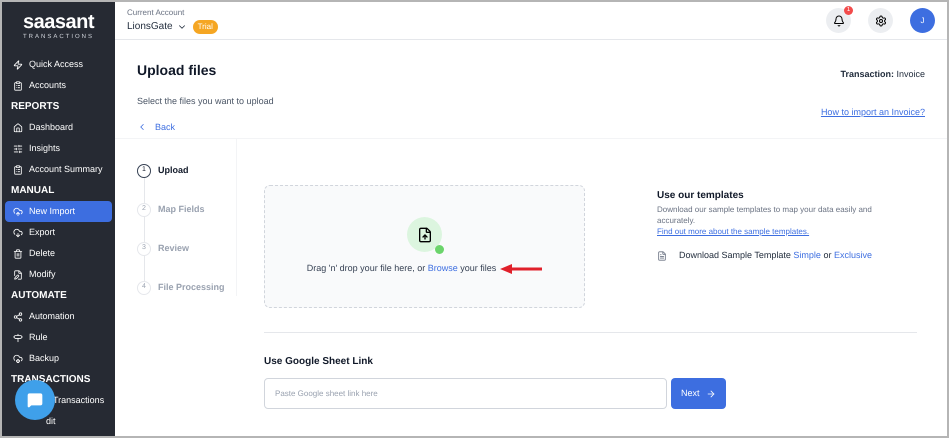 This screenshot has height=438, width=949. I want to click on sheet-link-field: Paste Google sheet link here, so click(465, 393).